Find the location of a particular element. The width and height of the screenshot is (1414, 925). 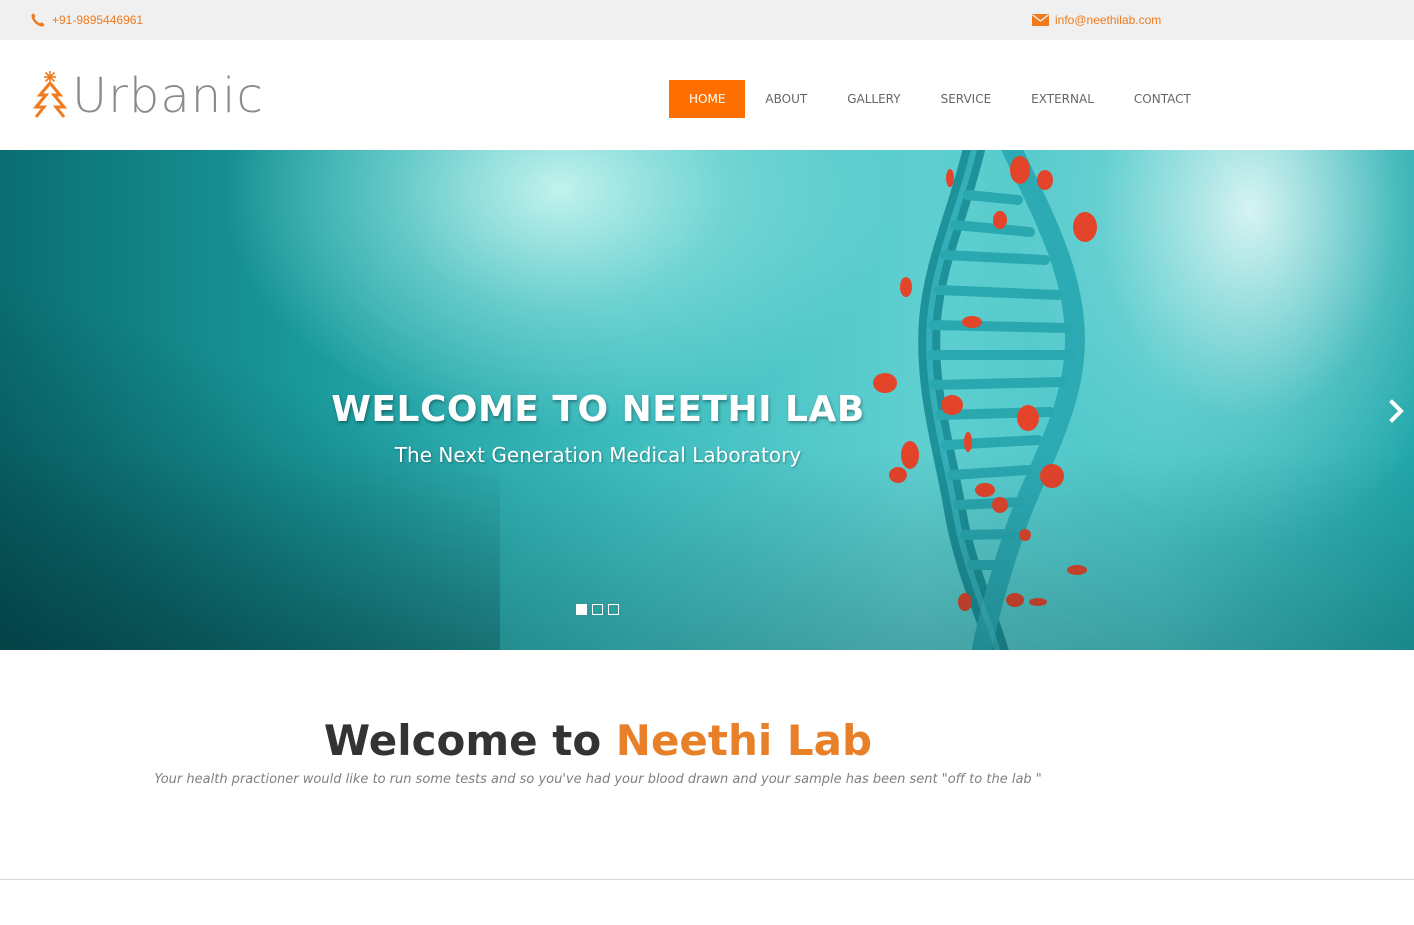

nav-item-external: EXTERNAL is located at coordinates (1062, 99).